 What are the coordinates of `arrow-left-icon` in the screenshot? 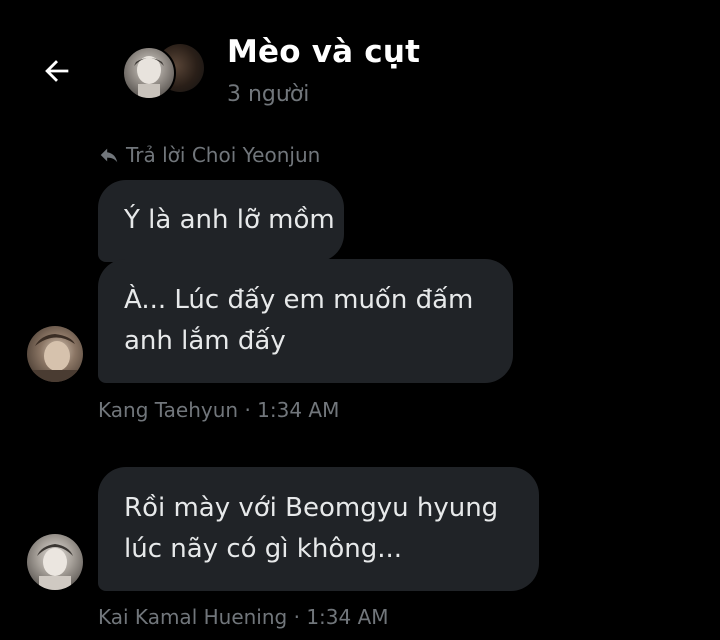 It's located at (57, 71).